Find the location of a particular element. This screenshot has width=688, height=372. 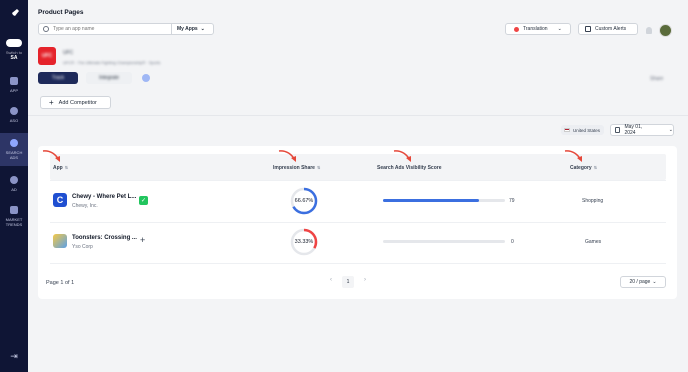

country-selector: United States is located at coordinates (582, 130).